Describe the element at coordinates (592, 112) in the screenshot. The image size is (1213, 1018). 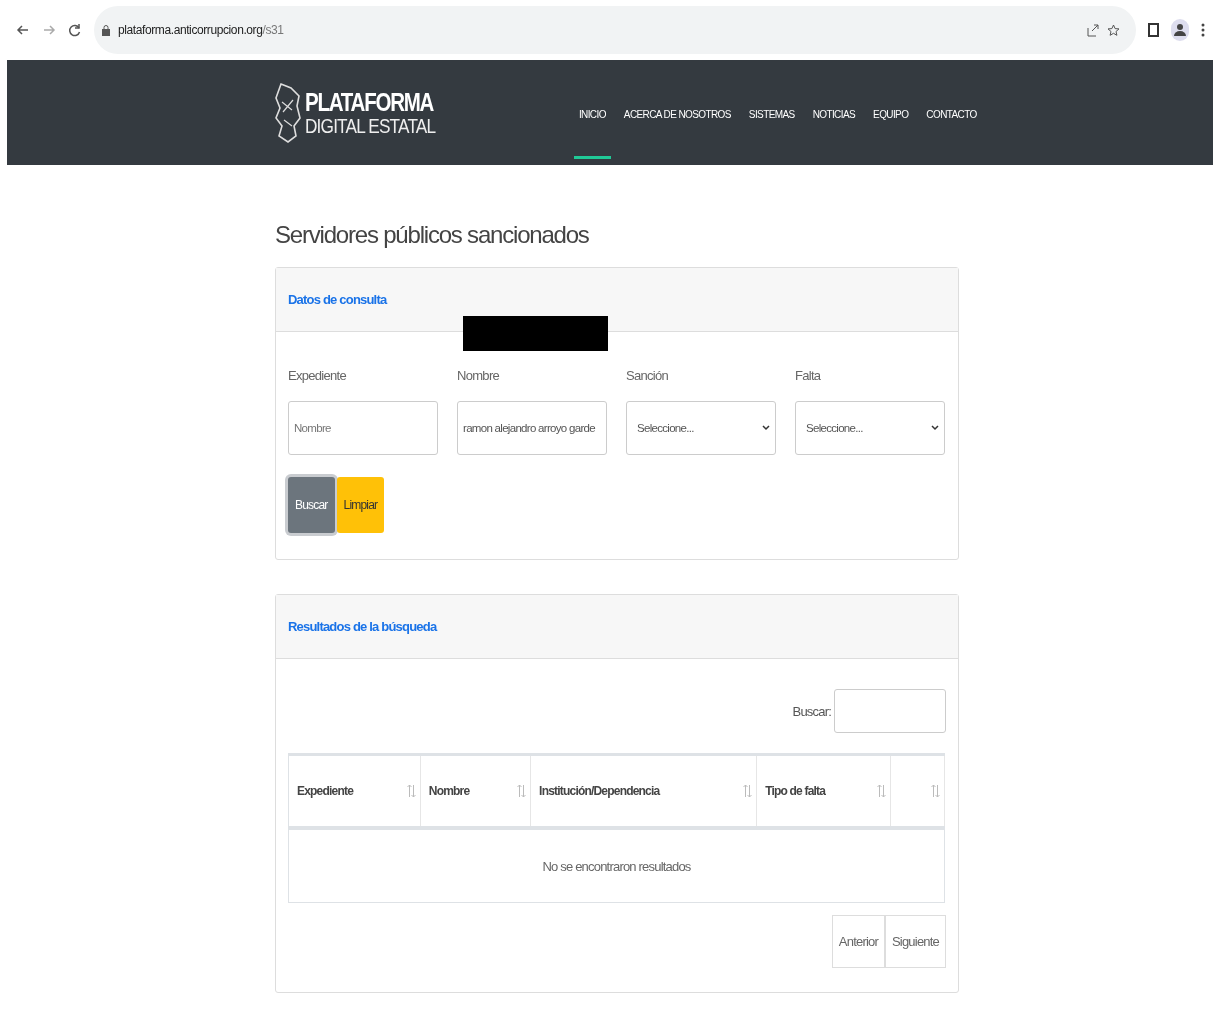
I see `nav-link: INICIO` at that location.